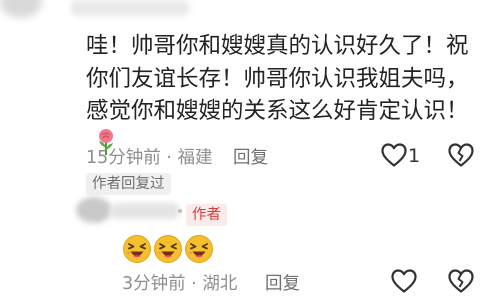  Describe the element at coordinates (94, 210) in the screenshot. I see `reply-avatar-blurred` at that location.